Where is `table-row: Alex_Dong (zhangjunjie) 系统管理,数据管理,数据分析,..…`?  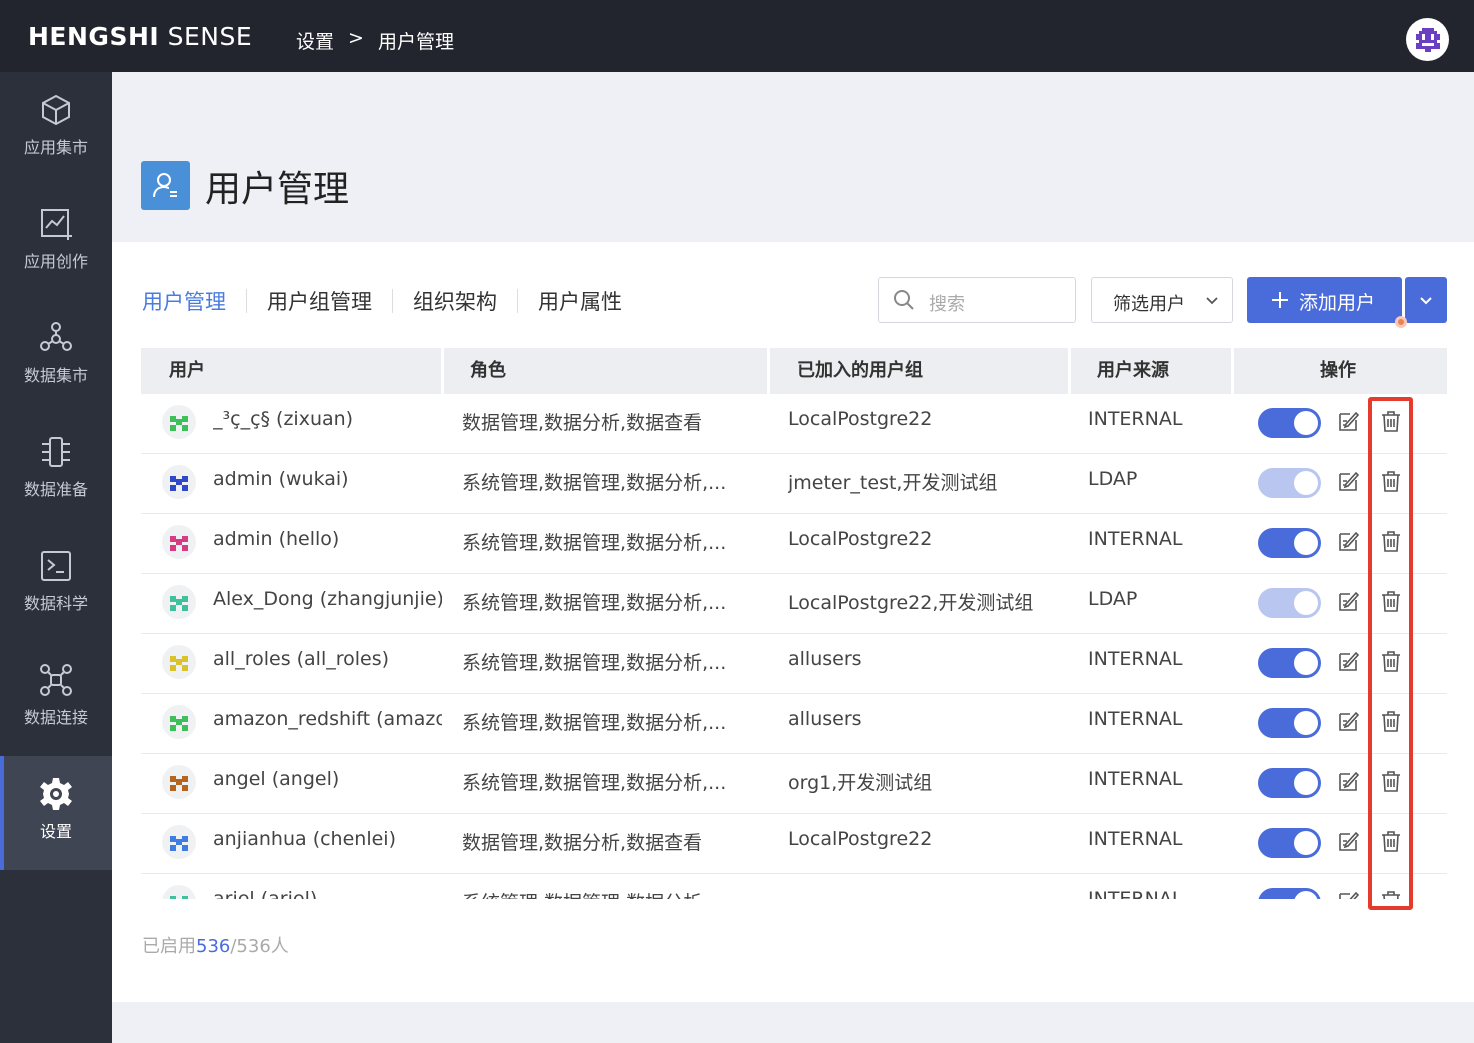 table-row: Alex_Dong (zhangjunjie) 系统管理,数据管理,数据分析,..… is located at coordinates (794, 604).